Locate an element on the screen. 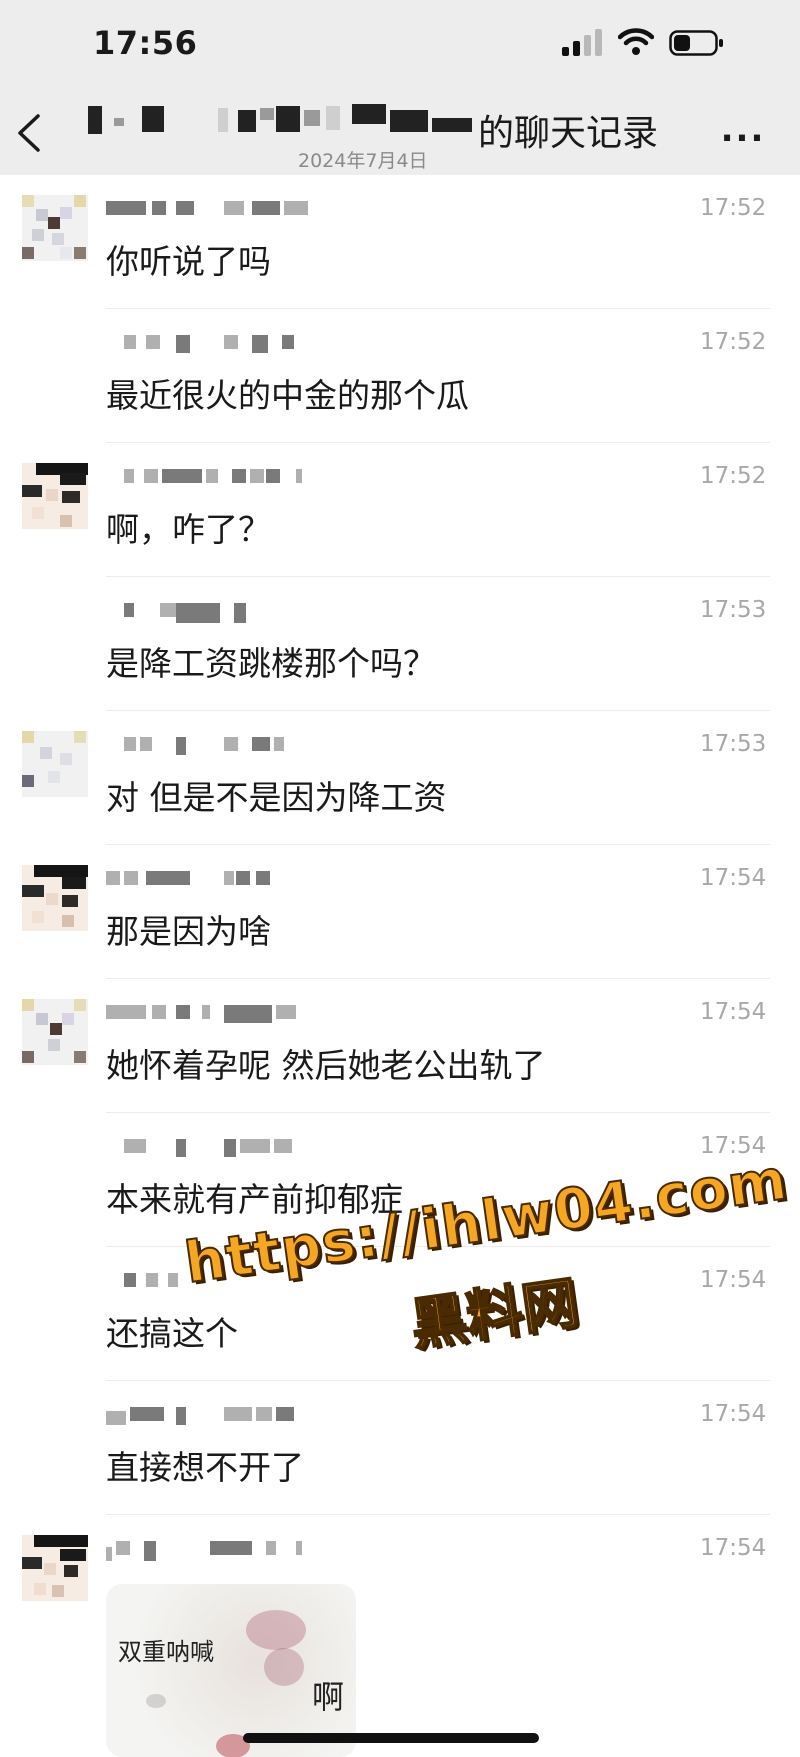  watermark-site-name: 黑料网 is located at coordinates (494, 1315).